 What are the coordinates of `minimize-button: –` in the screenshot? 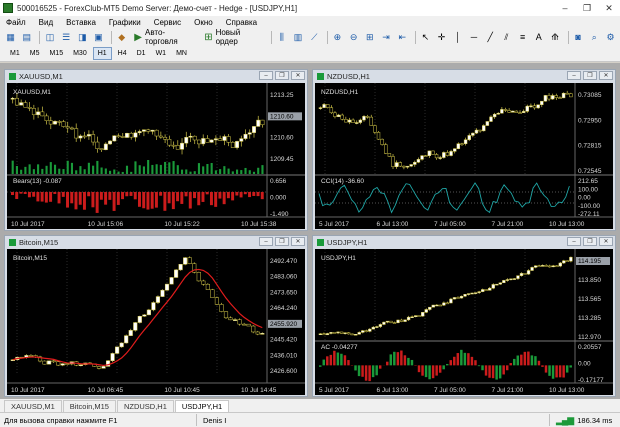 It's located at (565, 8).